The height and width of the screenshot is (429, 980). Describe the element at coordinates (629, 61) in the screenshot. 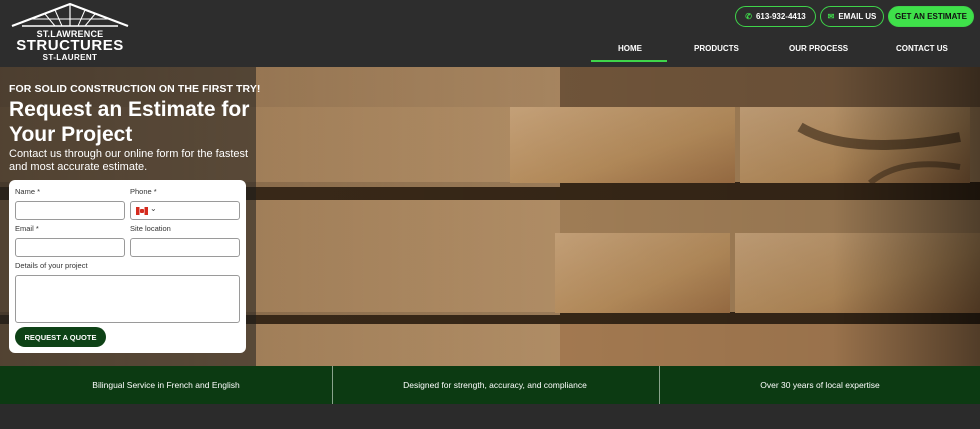

I see `nav-active-indicator` at that location.